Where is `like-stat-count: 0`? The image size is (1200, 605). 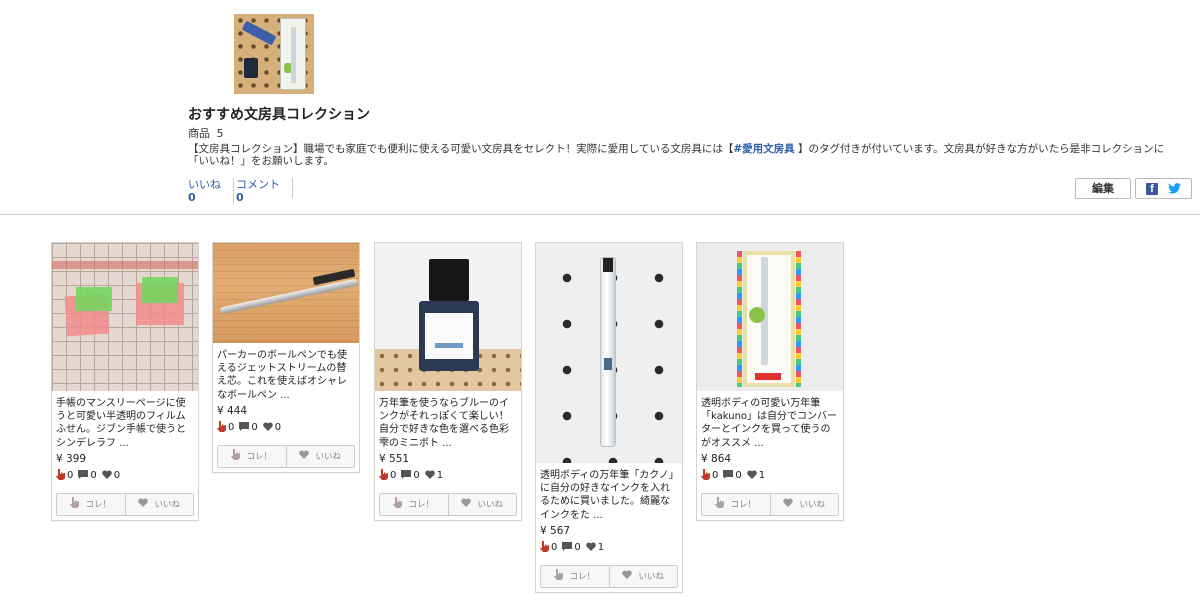 like-stat-count: 0 is located at coordinates (192, 197).